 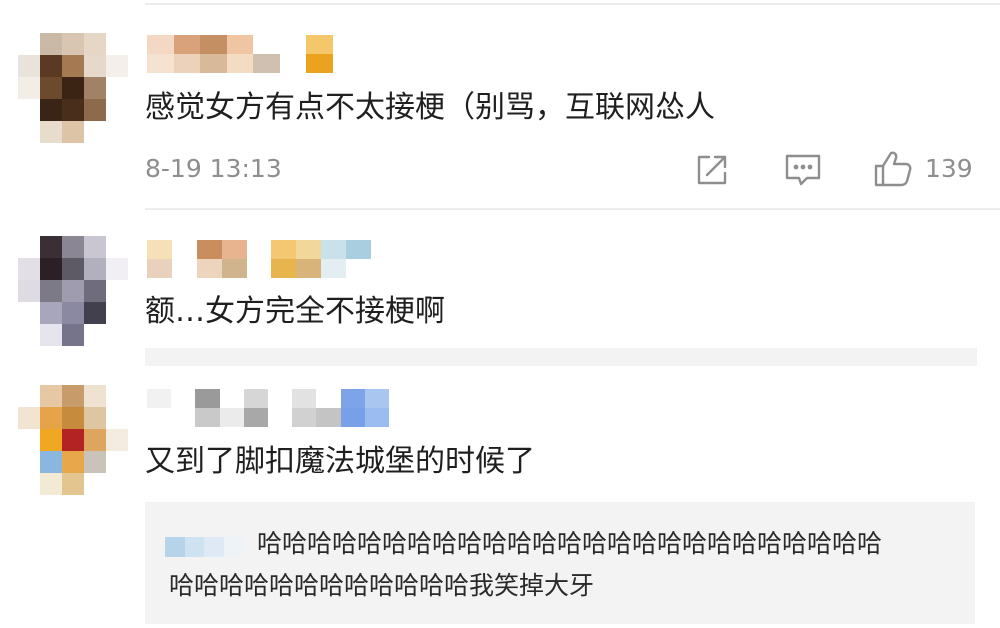 What do you see at coordinates (213, 168) in the screenshot?
I see `timestamp: 8-19 13:13` at bounding box center [213, 168].